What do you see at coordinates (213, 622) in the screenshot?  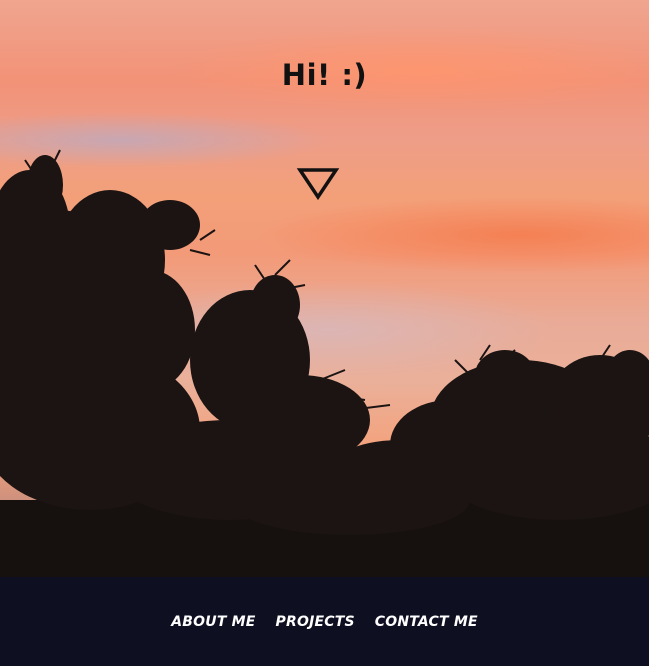 I see `nav-item-about-me: ABOUT ME` at bounding box center [213, 622].